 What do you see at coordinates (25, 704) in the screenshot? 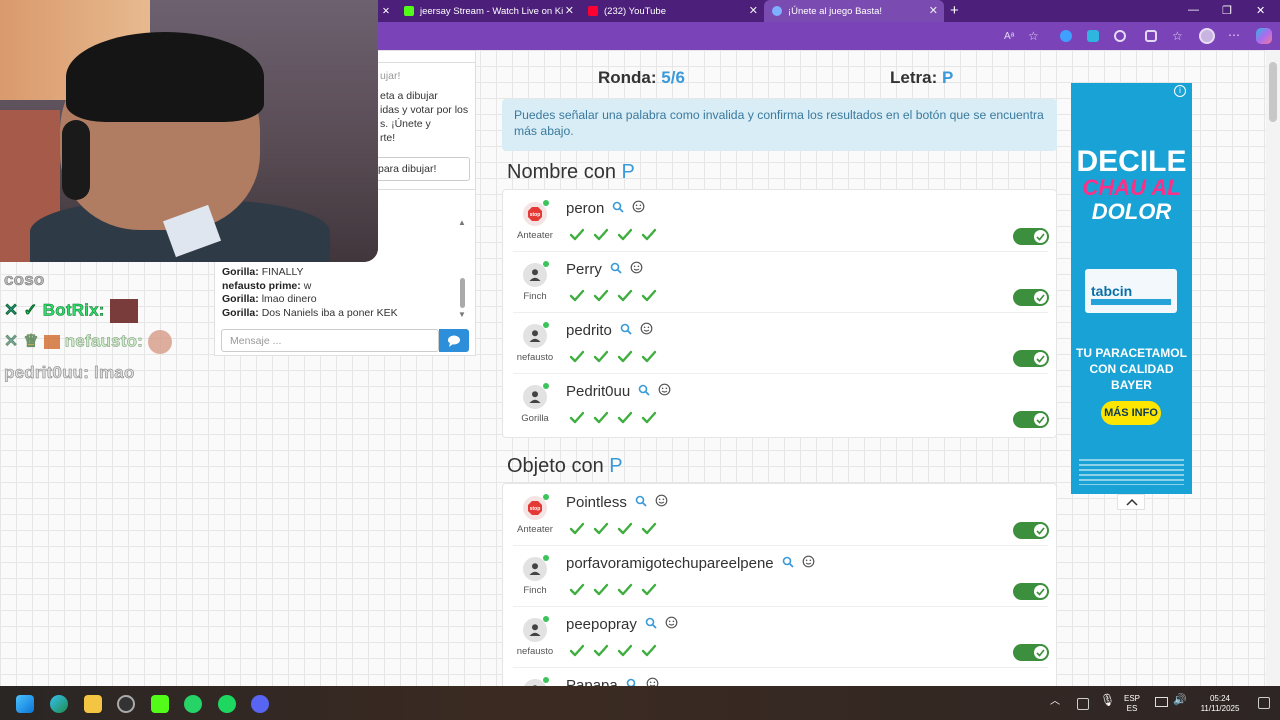
I see `start-icon` at bounding box center [25, 704].